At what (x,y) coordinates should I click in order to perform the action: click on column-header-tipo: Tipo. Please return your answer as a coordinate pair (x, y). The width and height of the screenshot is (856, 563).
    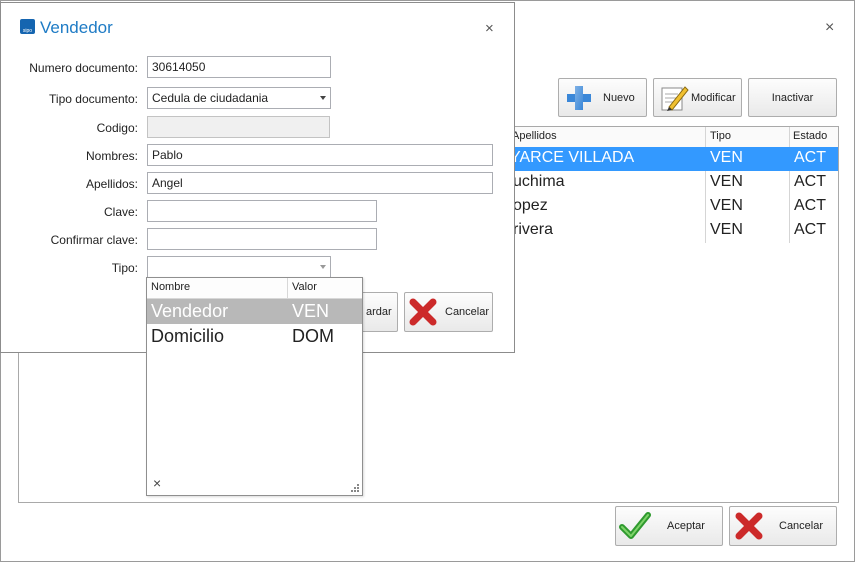
    Looking at the image, I should click on (720, 136).